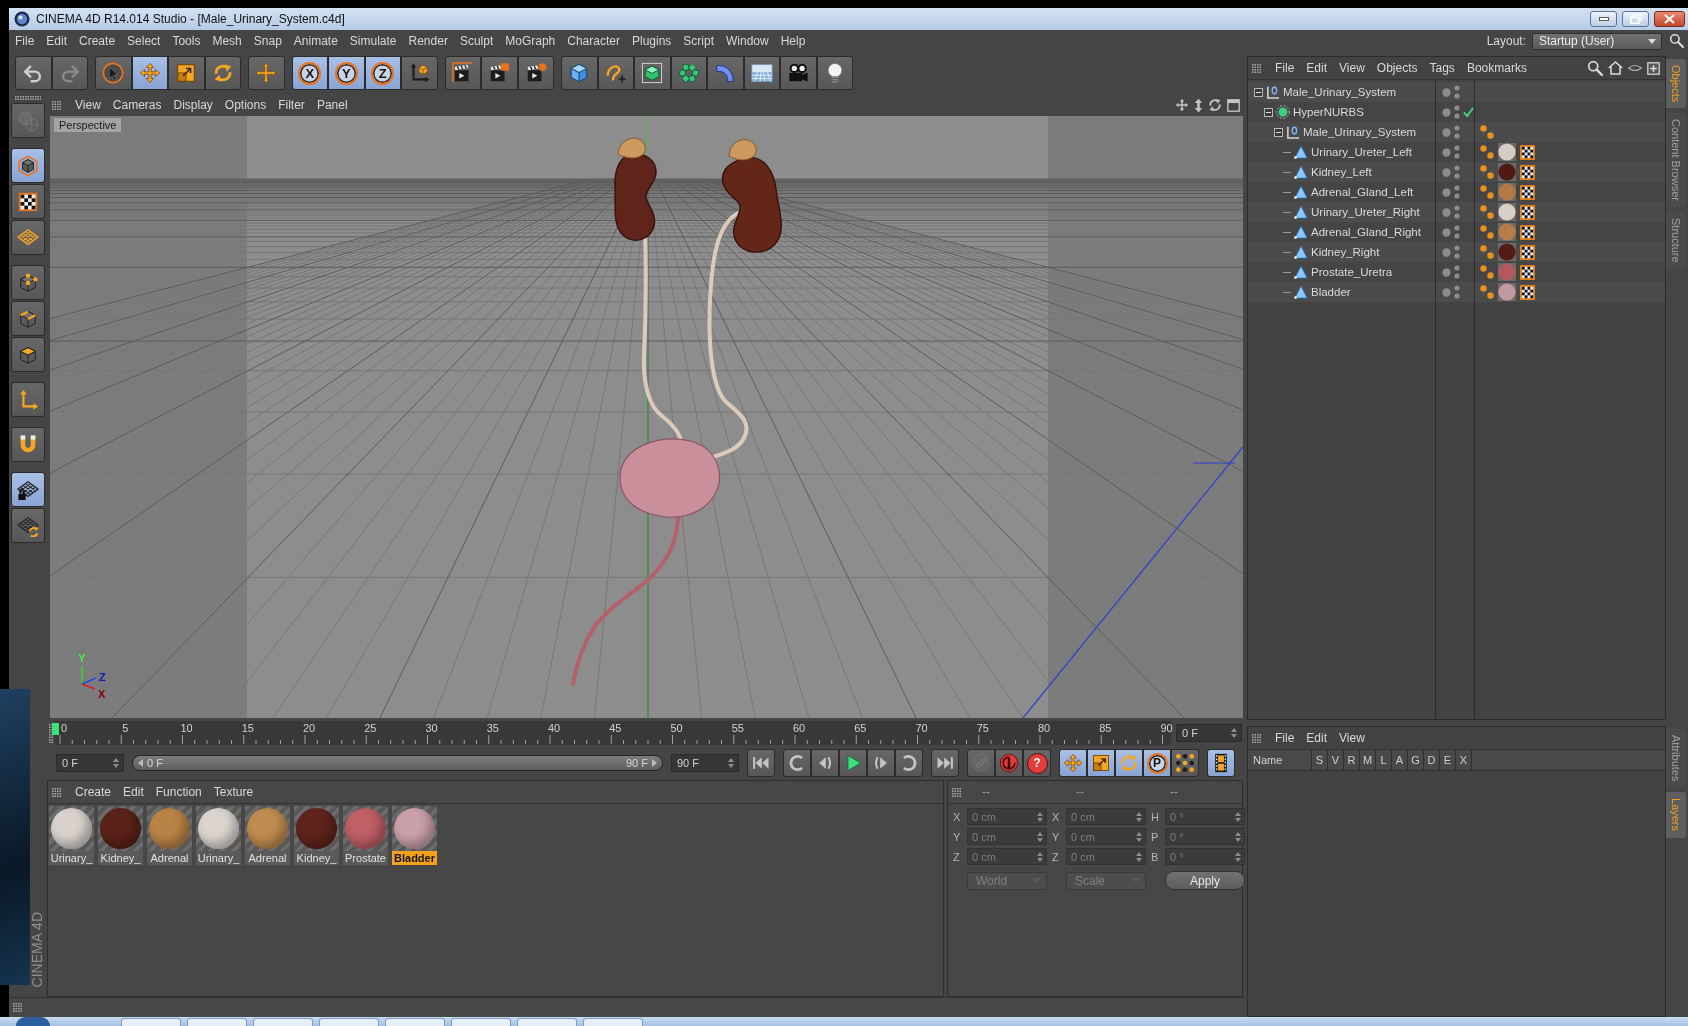 The width and height of the screenshot is (1688, 1026). What do you see at coordinates (1280, 760) in the screenshot?
I see `column-header: Name` at bounding box center [1280, 760].